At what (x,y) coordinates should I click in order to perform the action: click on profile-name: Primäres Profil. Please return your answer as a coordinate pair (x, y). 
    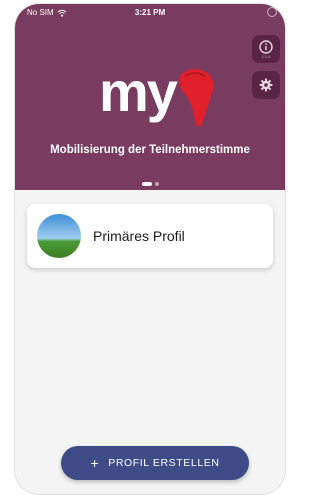
    Looking at the image, I should click on (139, 236).